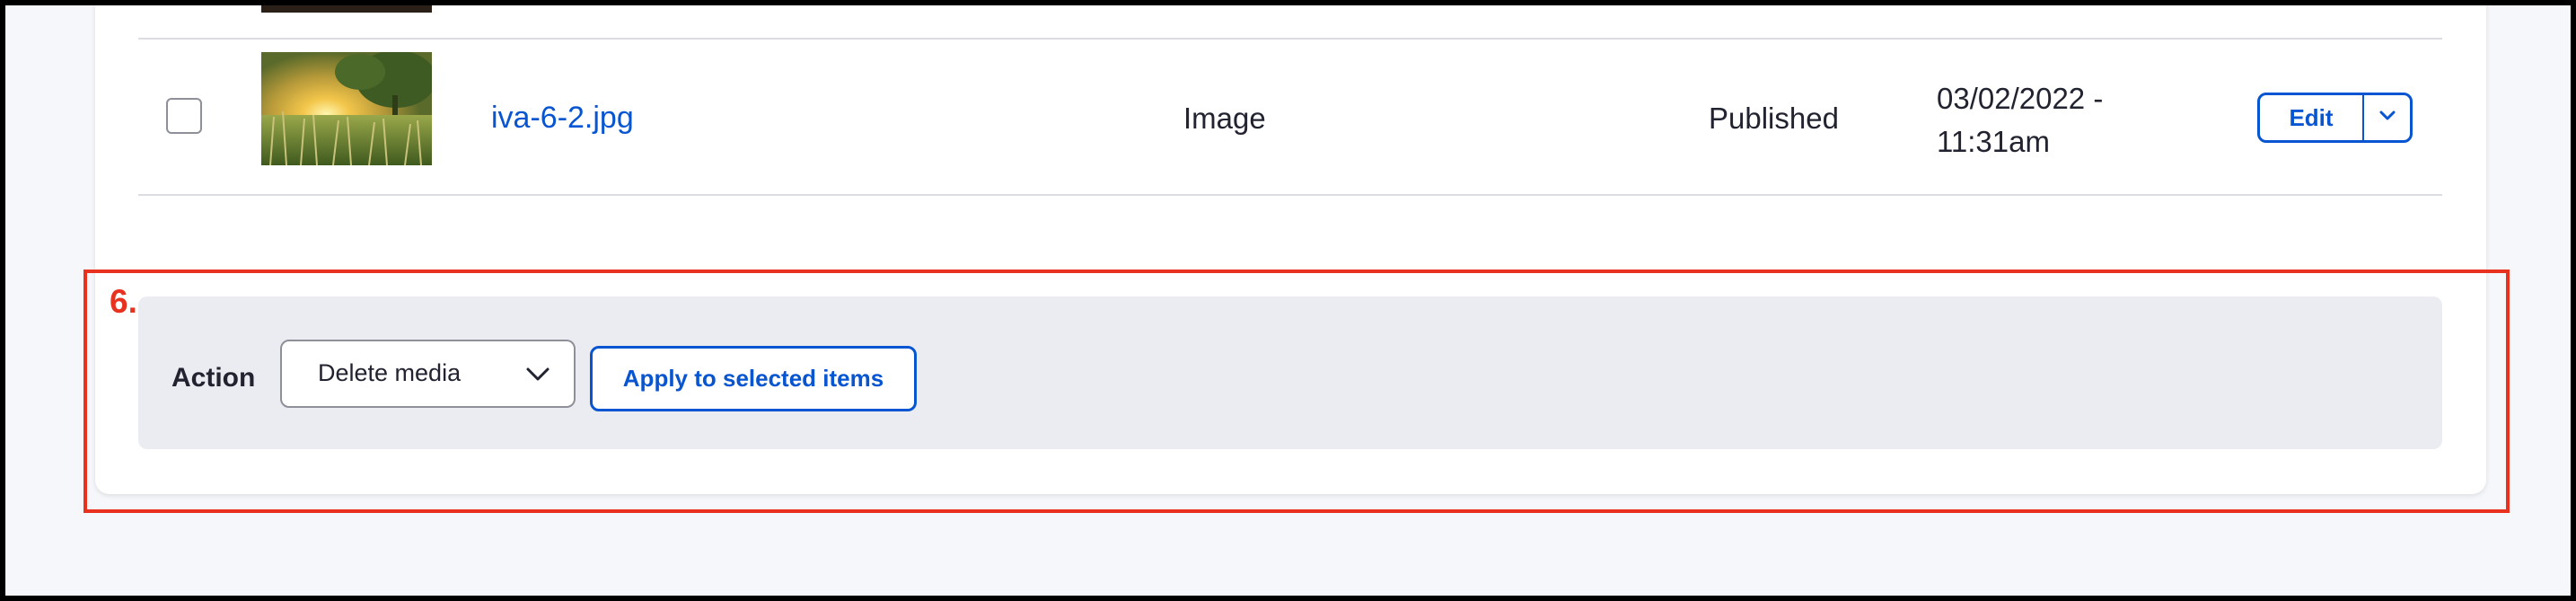 The height and width of the screenshot is (601, 2576). I want to click on media-filename-link: iva-6-2.jpg, so click(562, 117).